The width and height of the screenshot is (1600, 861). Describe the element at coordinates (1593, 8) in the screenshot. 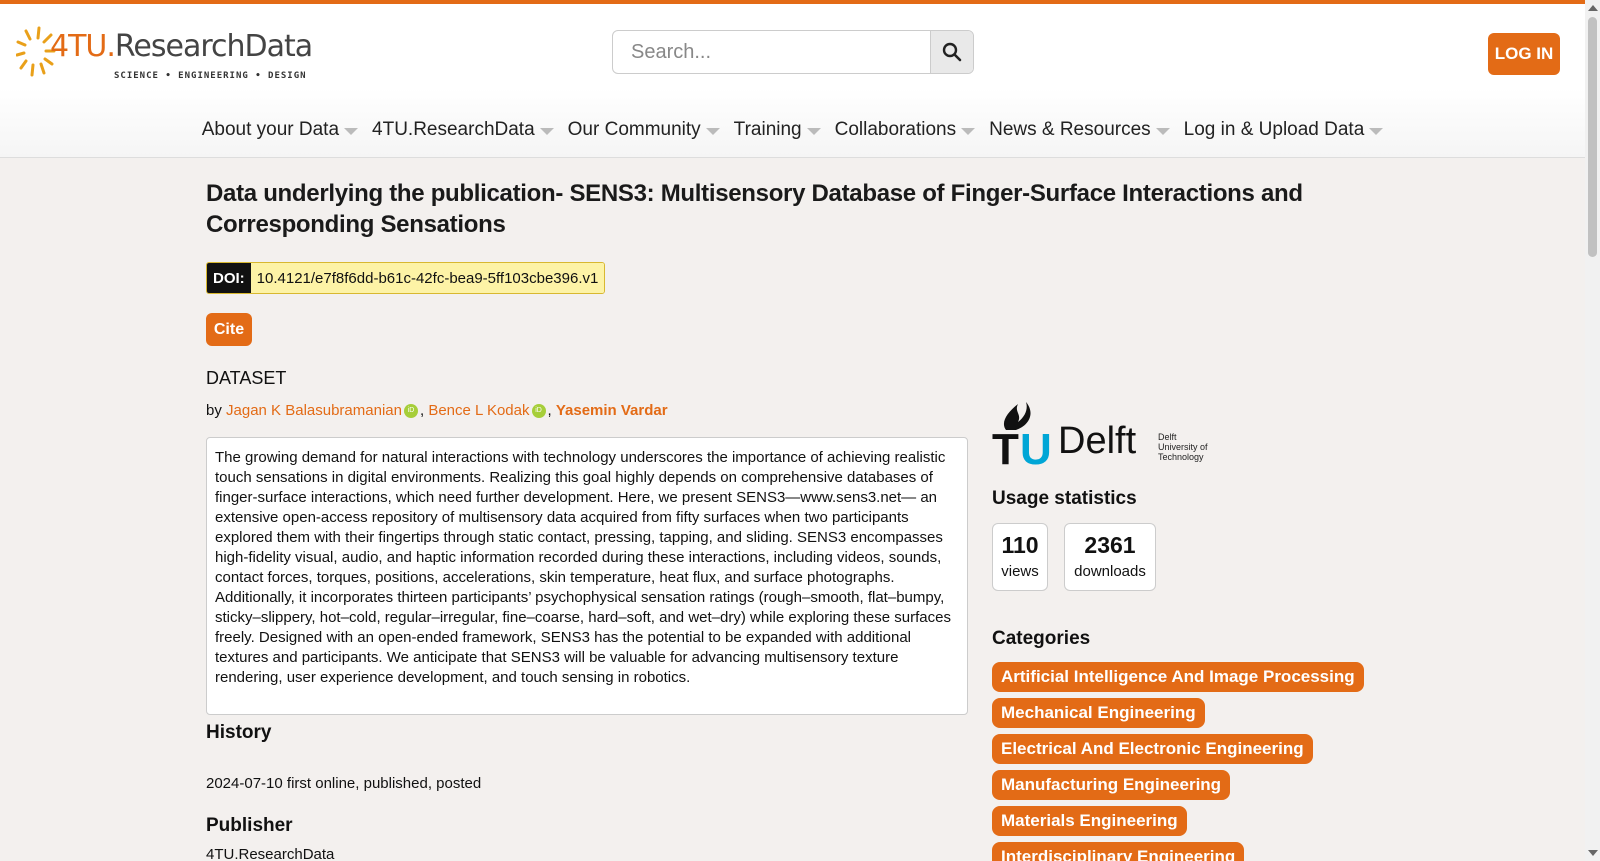

I see `scroll-up-arrow-icon` at that location.